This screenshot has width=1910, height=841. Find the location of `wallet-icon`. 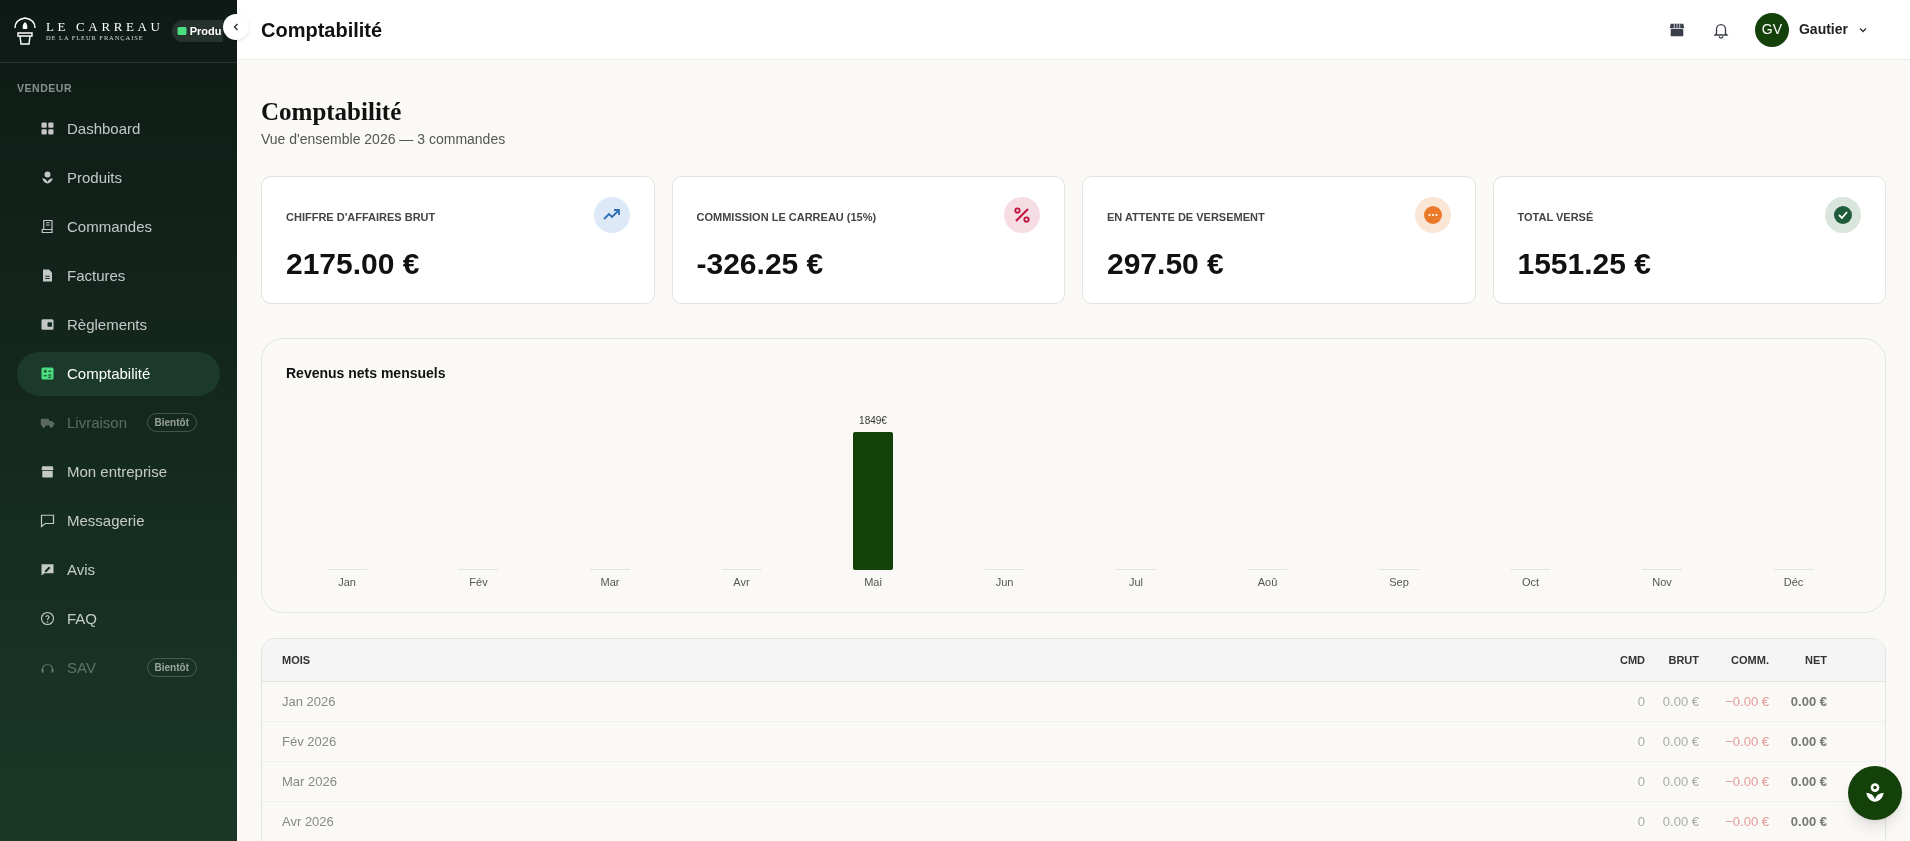

wallet-icon is located at coordinates (47, 325).